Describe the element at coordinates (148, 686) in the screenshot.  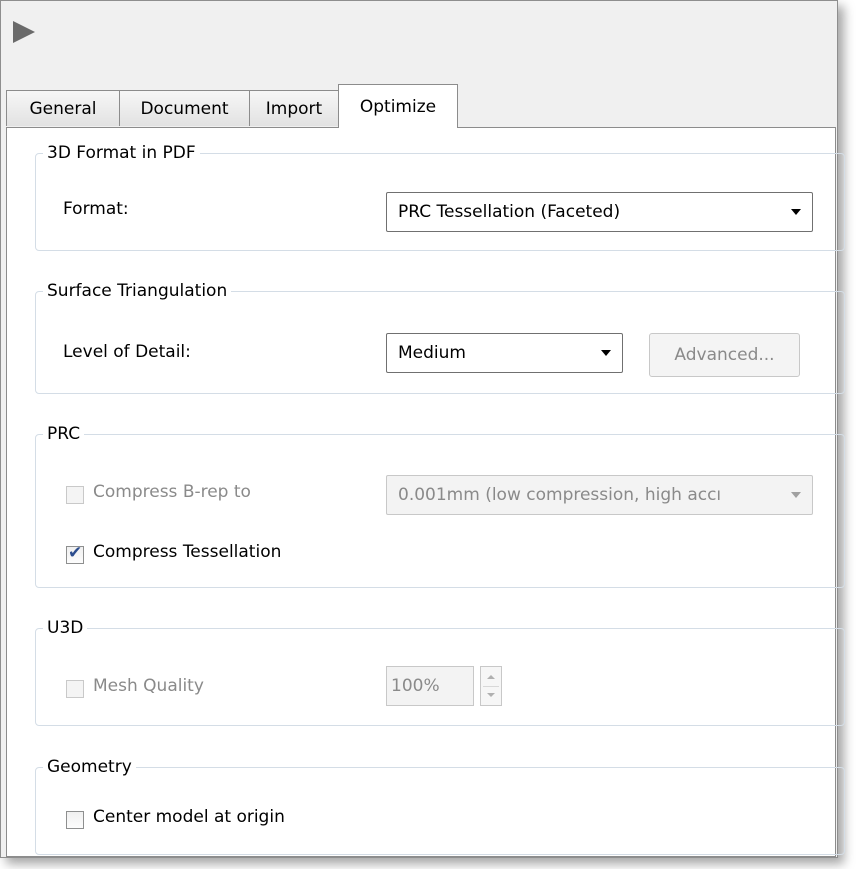
I see `mesh-quality-label: Mesh Quality` at that location.